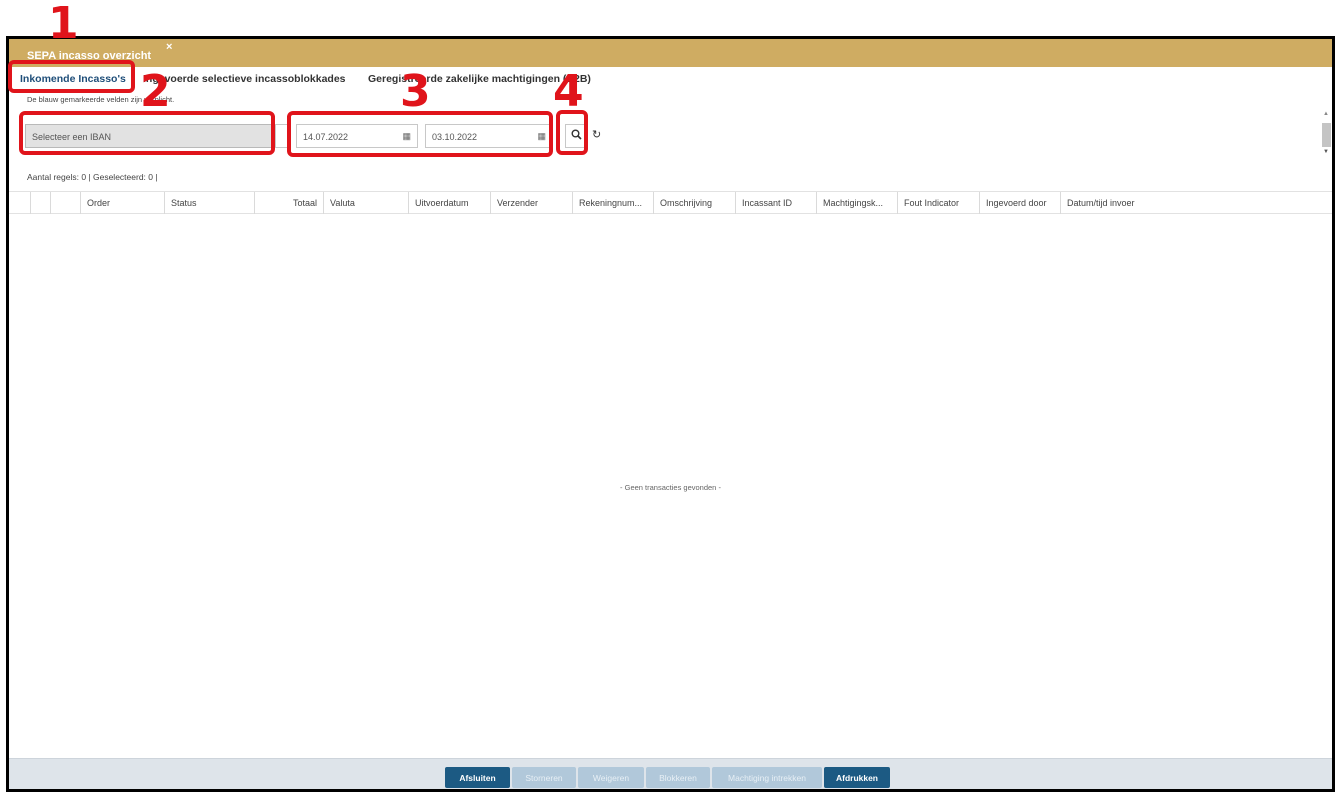 The height and width of the screenshot is (792, 1339). What do you see at coordinates (63, 24) in the screenshot?
I see `annotation-number-1: 1` at bounding box center [63, 24].